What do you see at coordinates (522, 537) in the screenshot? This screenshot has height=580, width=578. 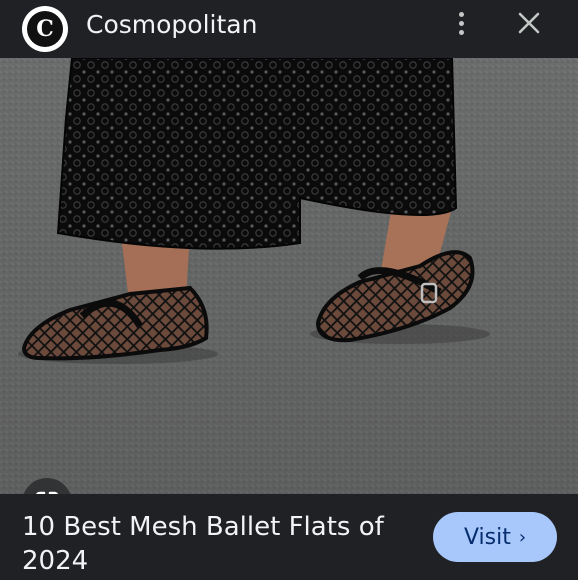 I see `chevron-right-icon: ›` at bounding box center [522, 537].